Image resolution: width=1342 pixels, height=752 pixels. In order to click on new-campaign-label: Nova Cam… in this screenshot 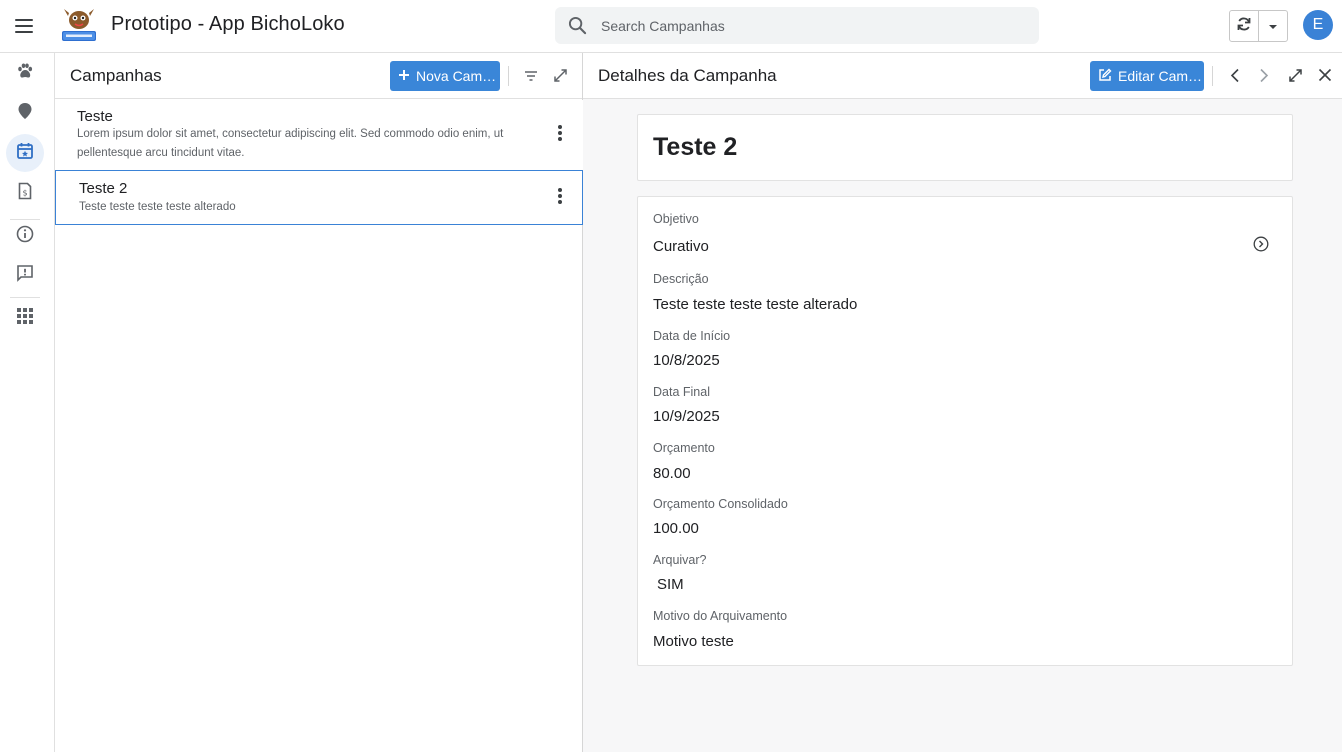, I will do `click(456, 76)`.